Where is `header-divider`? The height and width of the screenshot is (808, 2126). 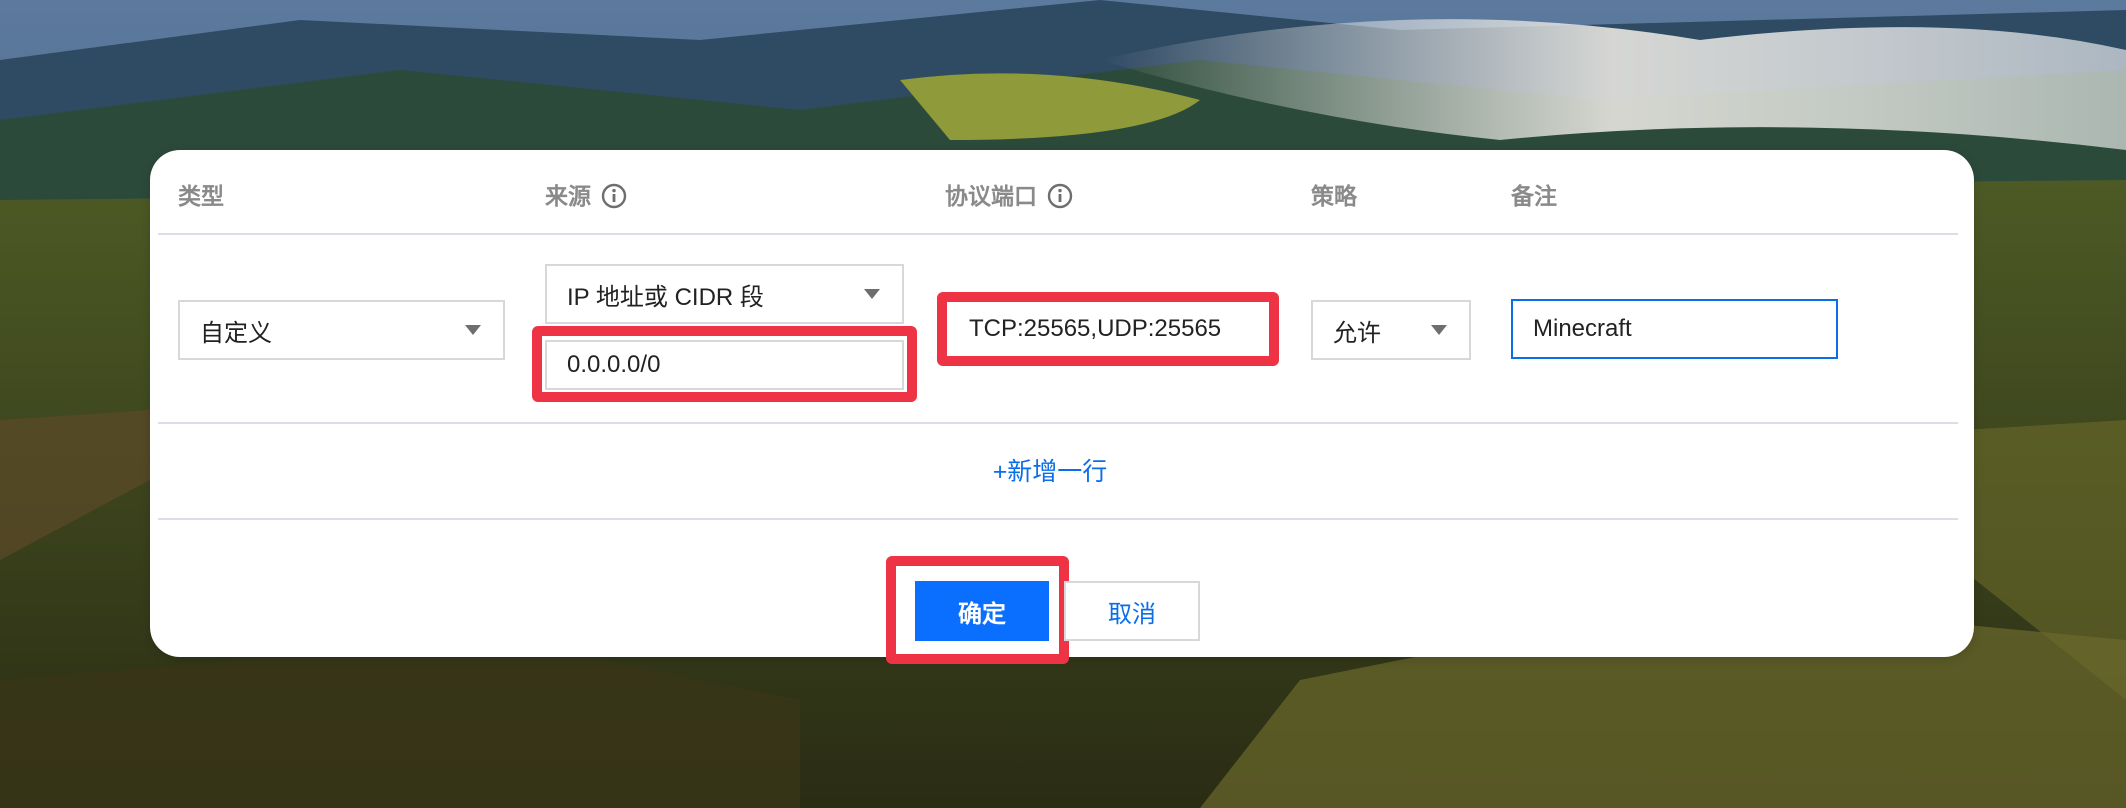 header-divider is located at coordinates (1058, 234).